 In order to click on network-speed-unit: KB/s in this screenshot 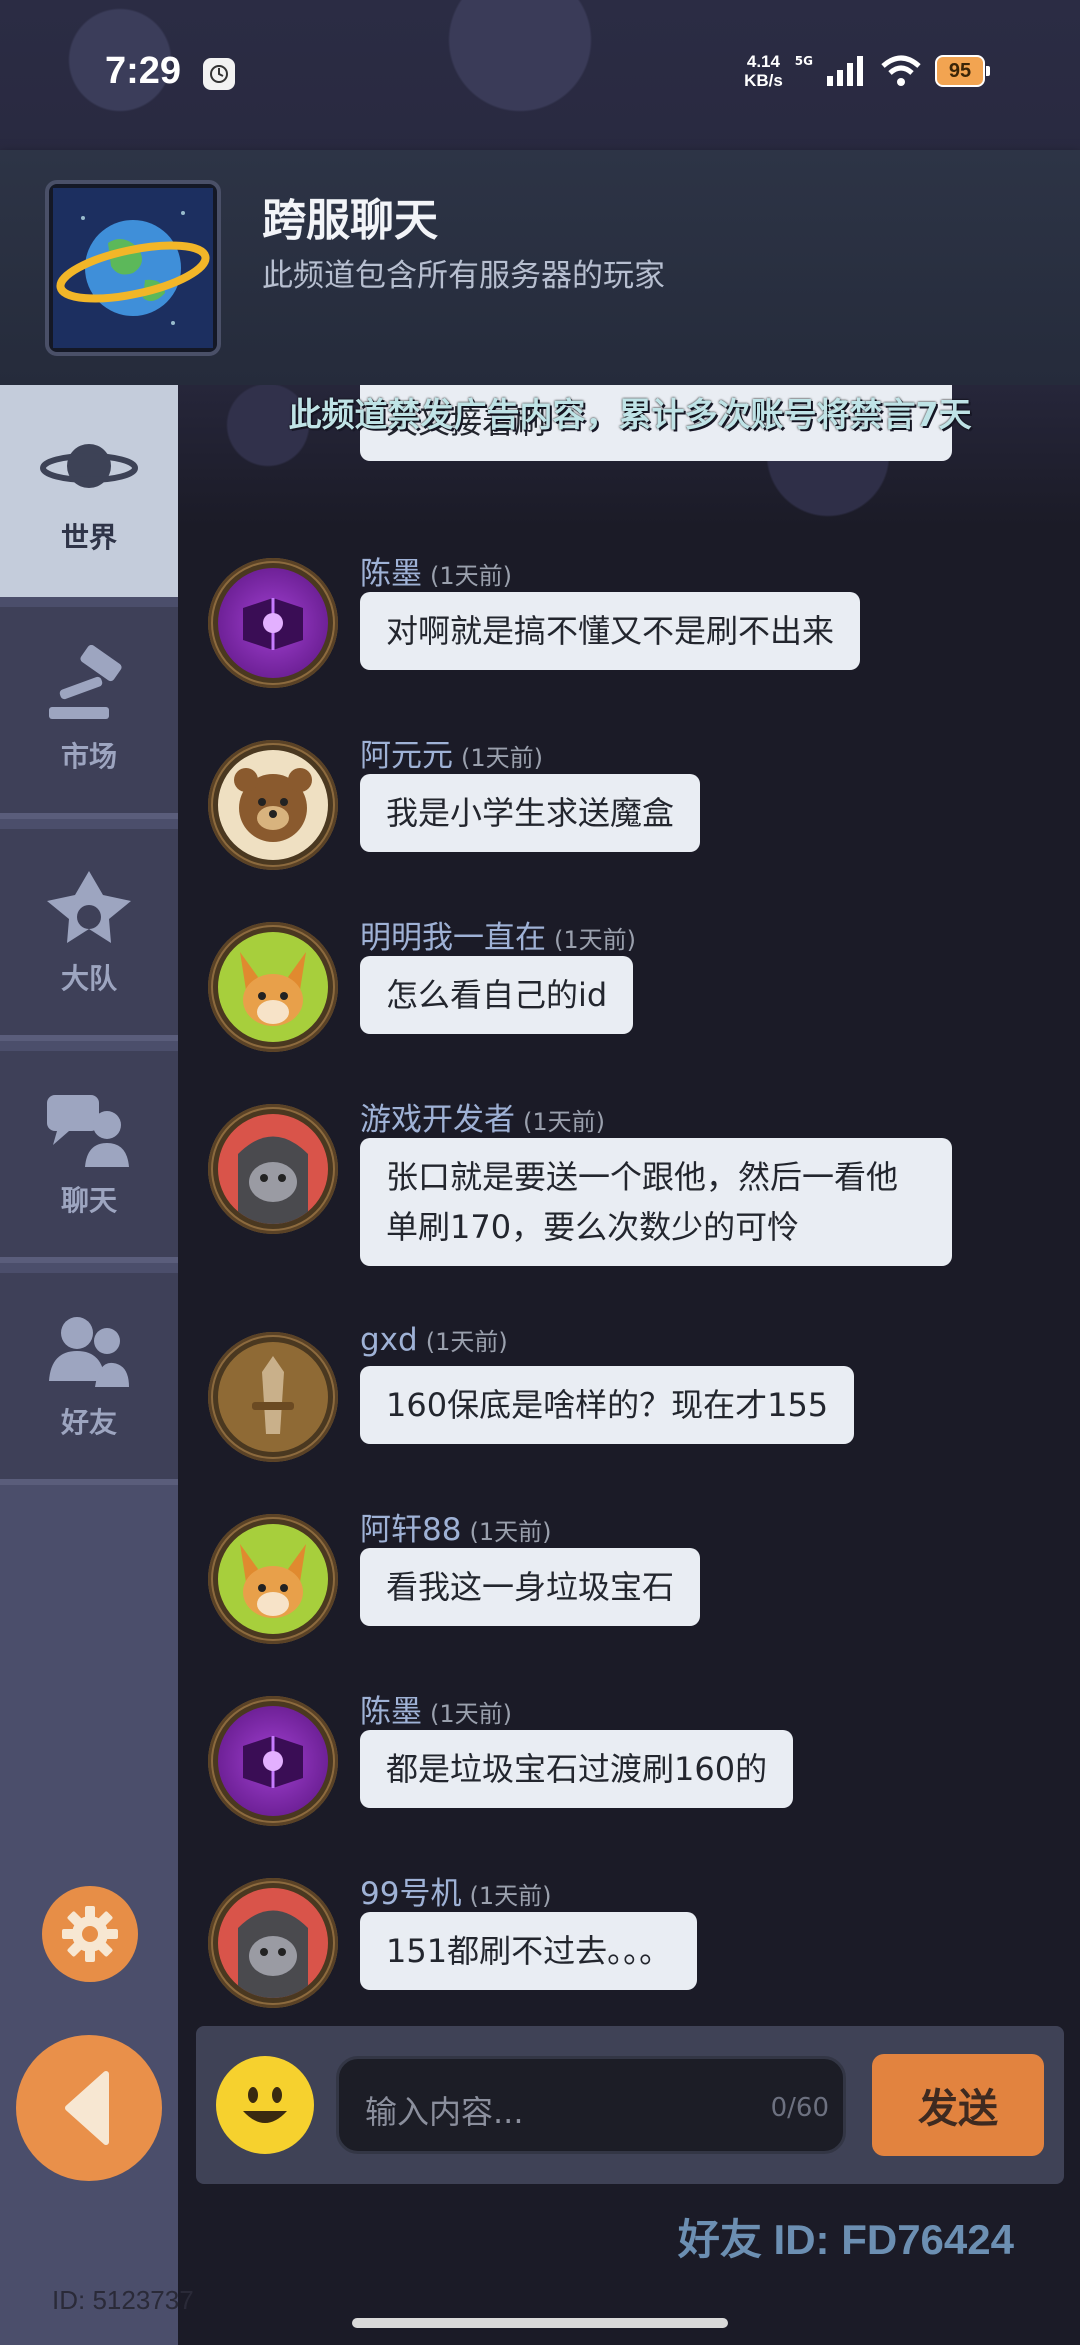, I will do `click(763, 80)`.